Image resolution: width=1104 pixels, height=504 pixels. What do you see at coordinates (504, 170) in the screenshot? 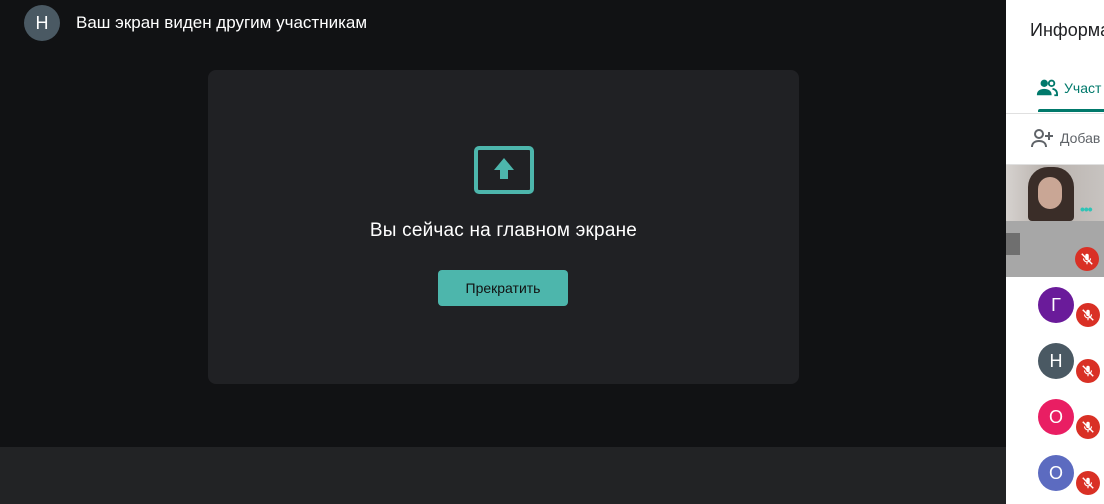
I see `present-to-all-icon` at bounding box center [504, 170].